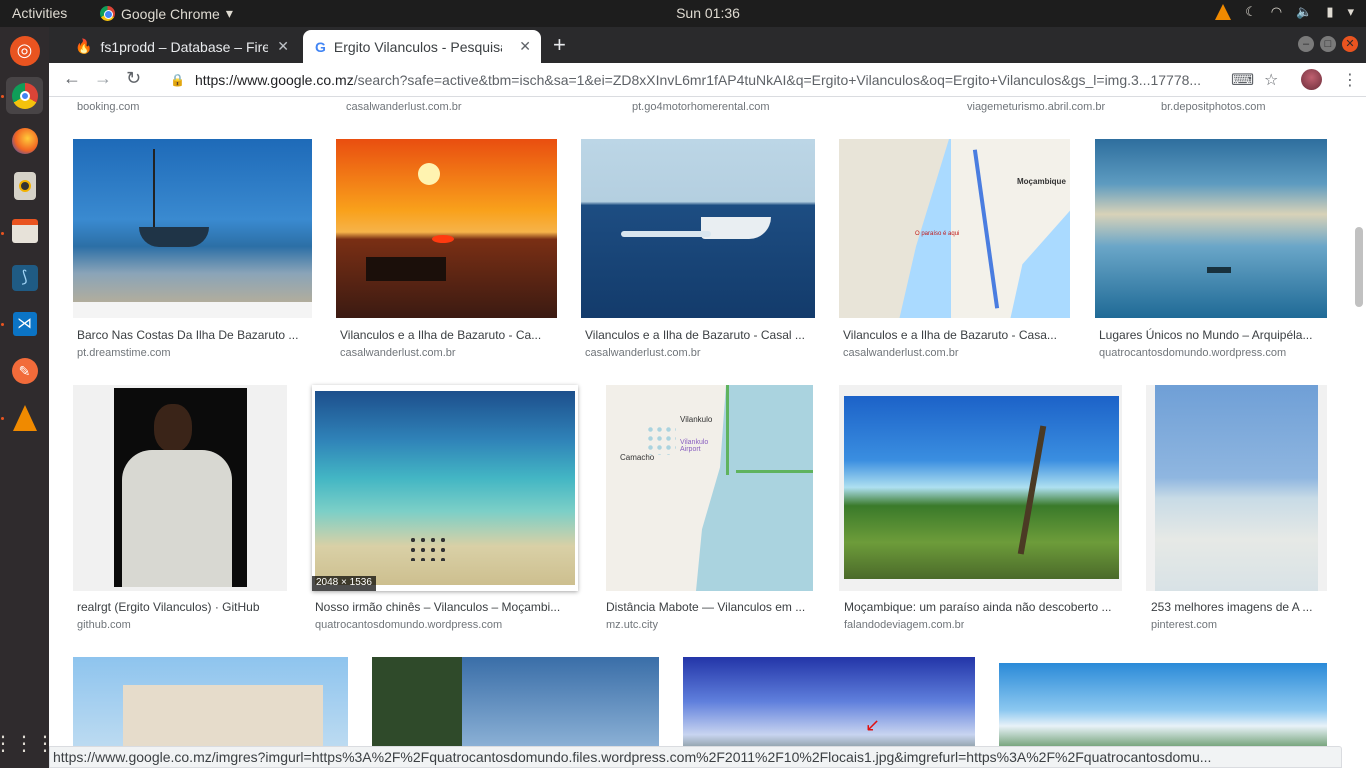 This screenshot has width=1366, height=768. I want to click on tab-google-search: G Ergito Vilanculos - Pesquisa Google ✕, so click(422, 46).